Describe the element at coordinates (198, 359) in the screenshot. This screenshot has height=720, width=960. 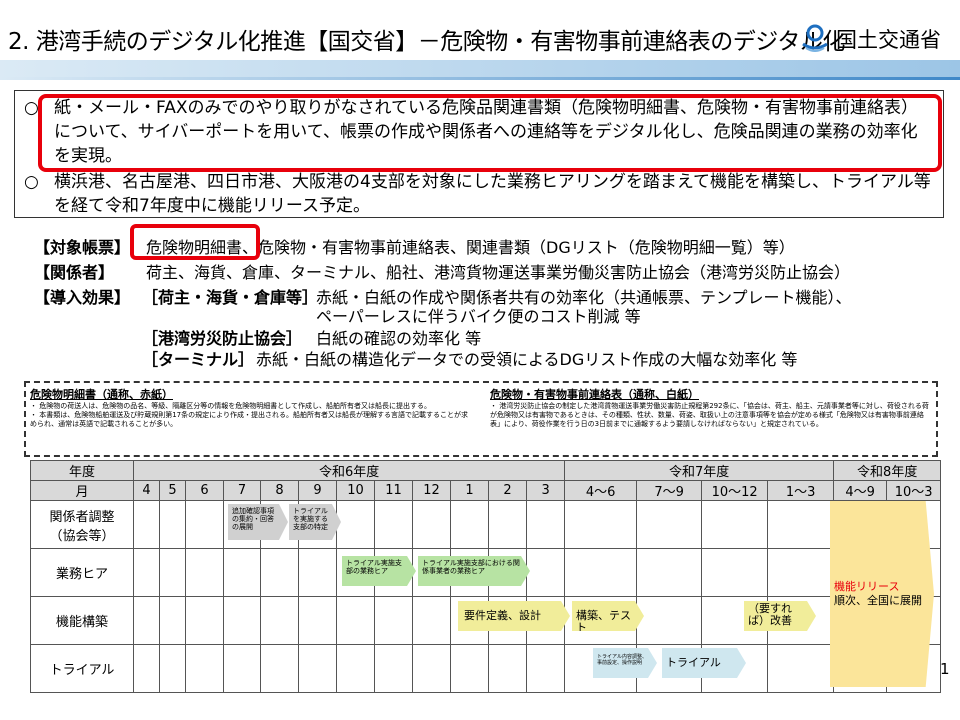
I see `effect-3-head: ［ターミナル］` at that location.